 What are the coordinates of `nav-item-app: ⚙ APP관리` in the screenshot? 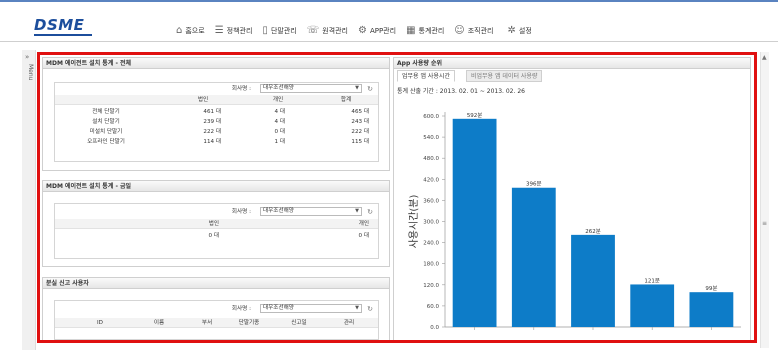 It's located at (377, 31).